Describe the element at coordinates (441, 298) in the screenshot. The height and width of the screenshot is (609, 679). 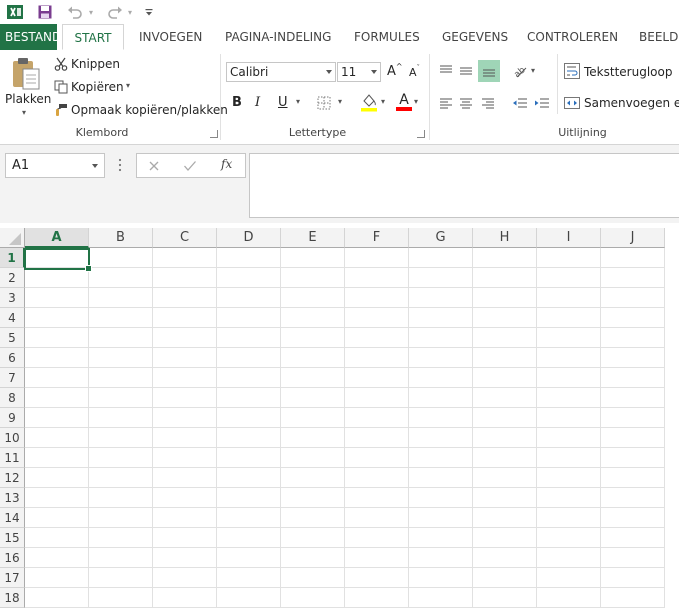
I see `cell-g3` at that location.